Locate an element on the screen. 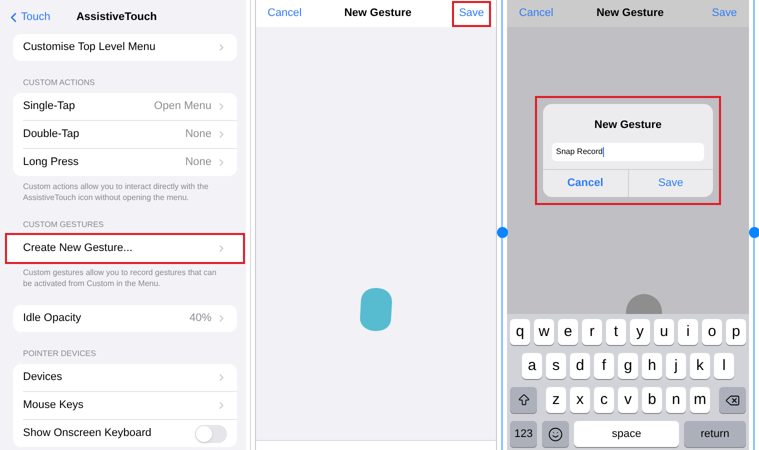 The height and width of the screenshot is (450, 759). screen-title: AssistiveTouch is located at coordinates (116, 17).